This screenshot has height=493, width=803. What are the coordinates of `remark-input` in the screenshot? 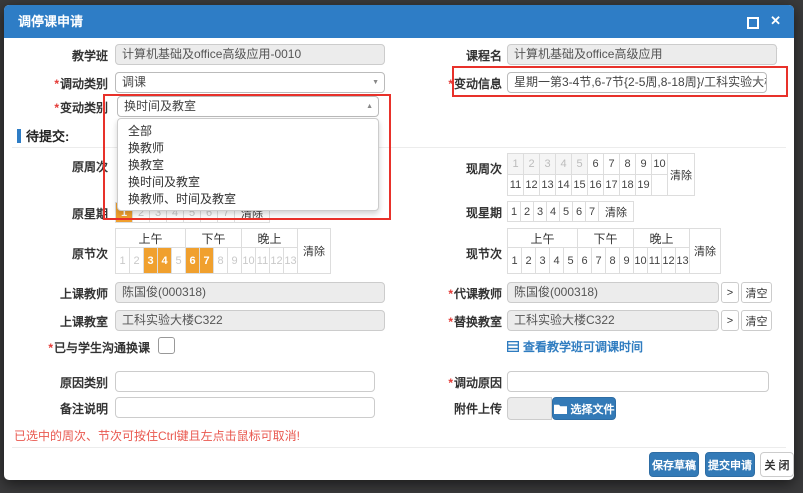 It's located at (245, 407).